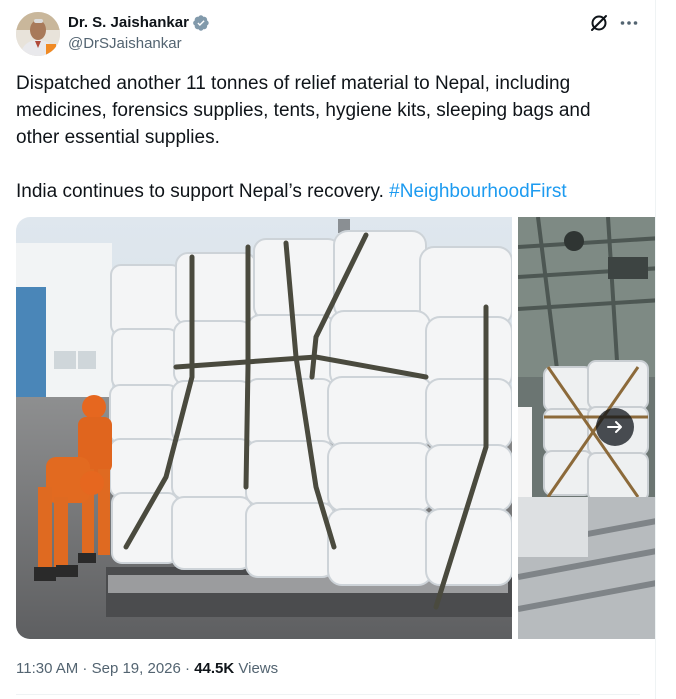  Describe the element at coordinates (328, 694) in the screenshot. I see `divider` at that location.